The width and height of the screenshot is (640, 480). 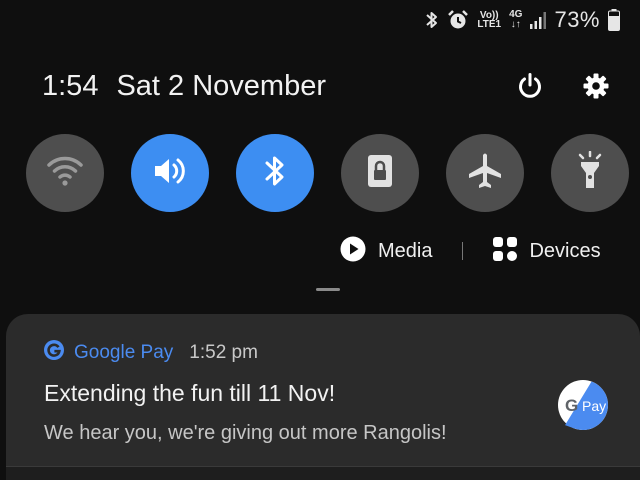 I want to click on media-devices-row: Media Devices, so click(x=470, y=251).